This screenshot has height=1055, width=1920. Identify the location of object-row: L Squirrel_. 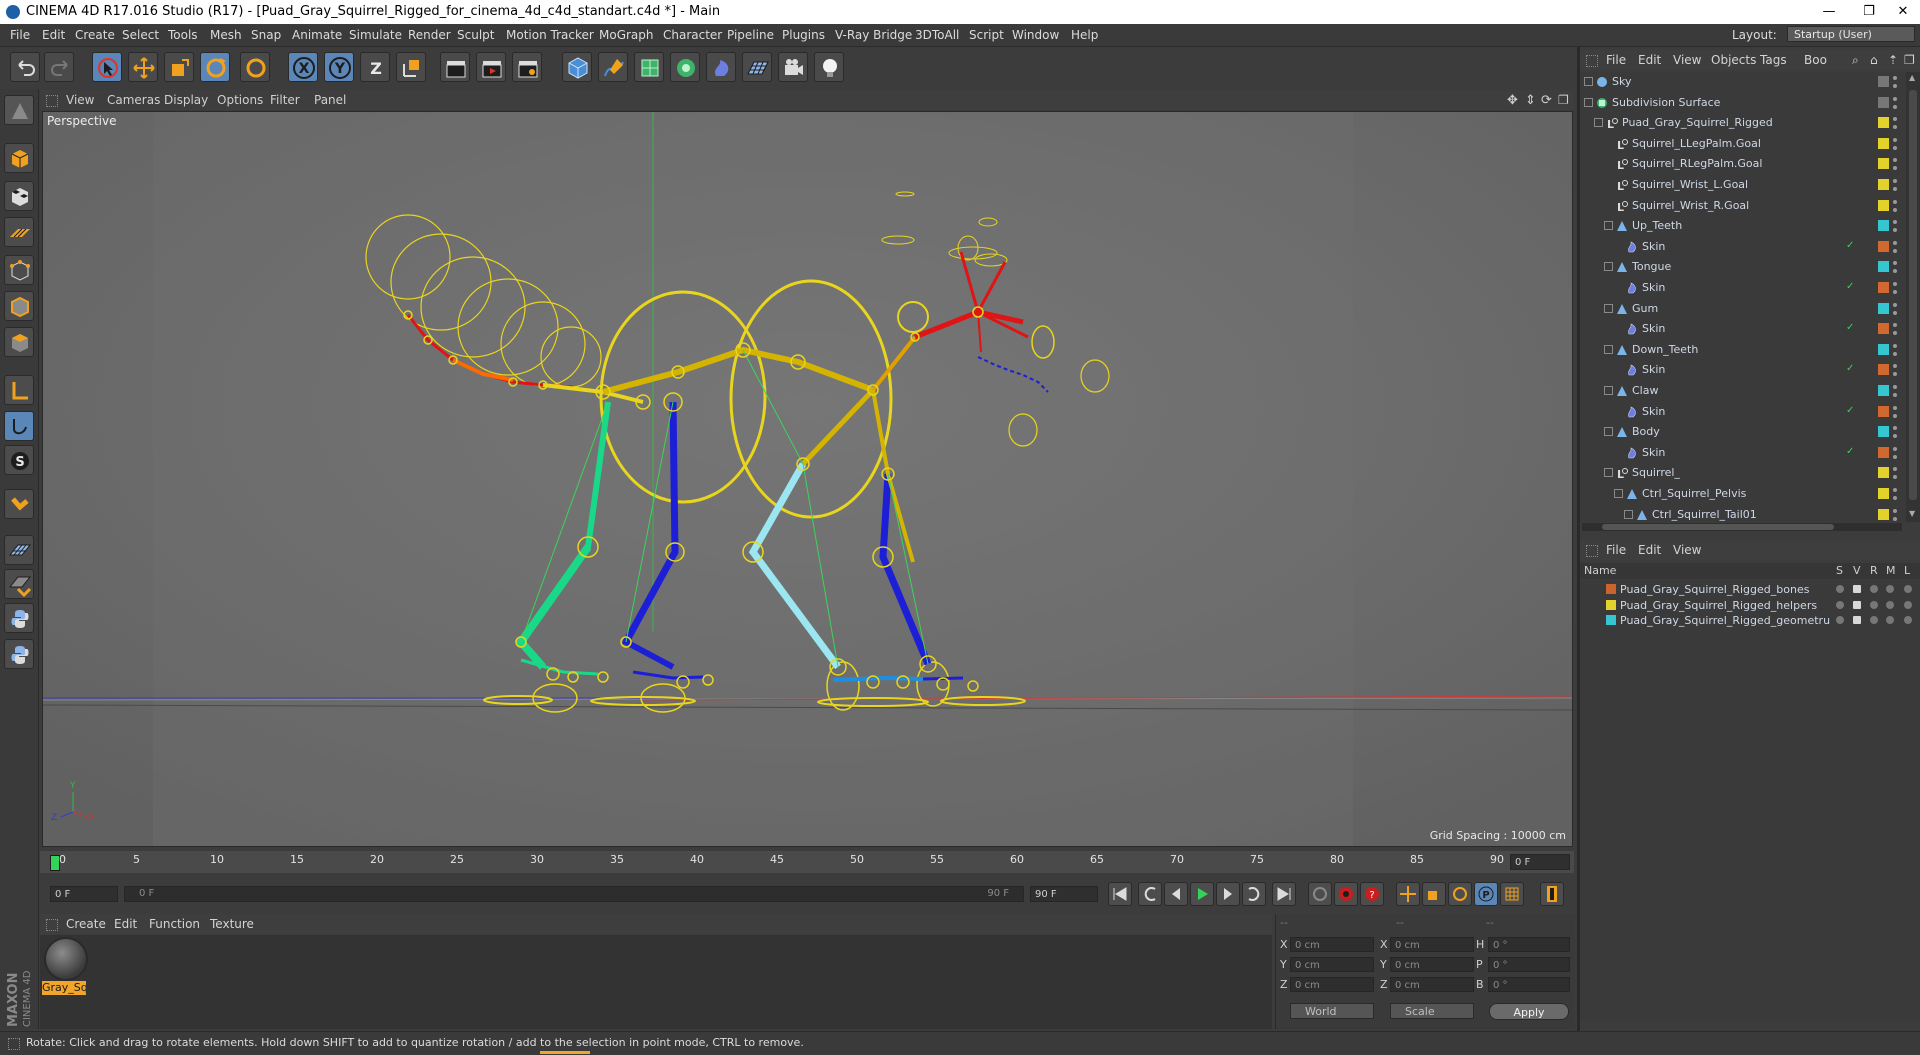
(1743, 473).